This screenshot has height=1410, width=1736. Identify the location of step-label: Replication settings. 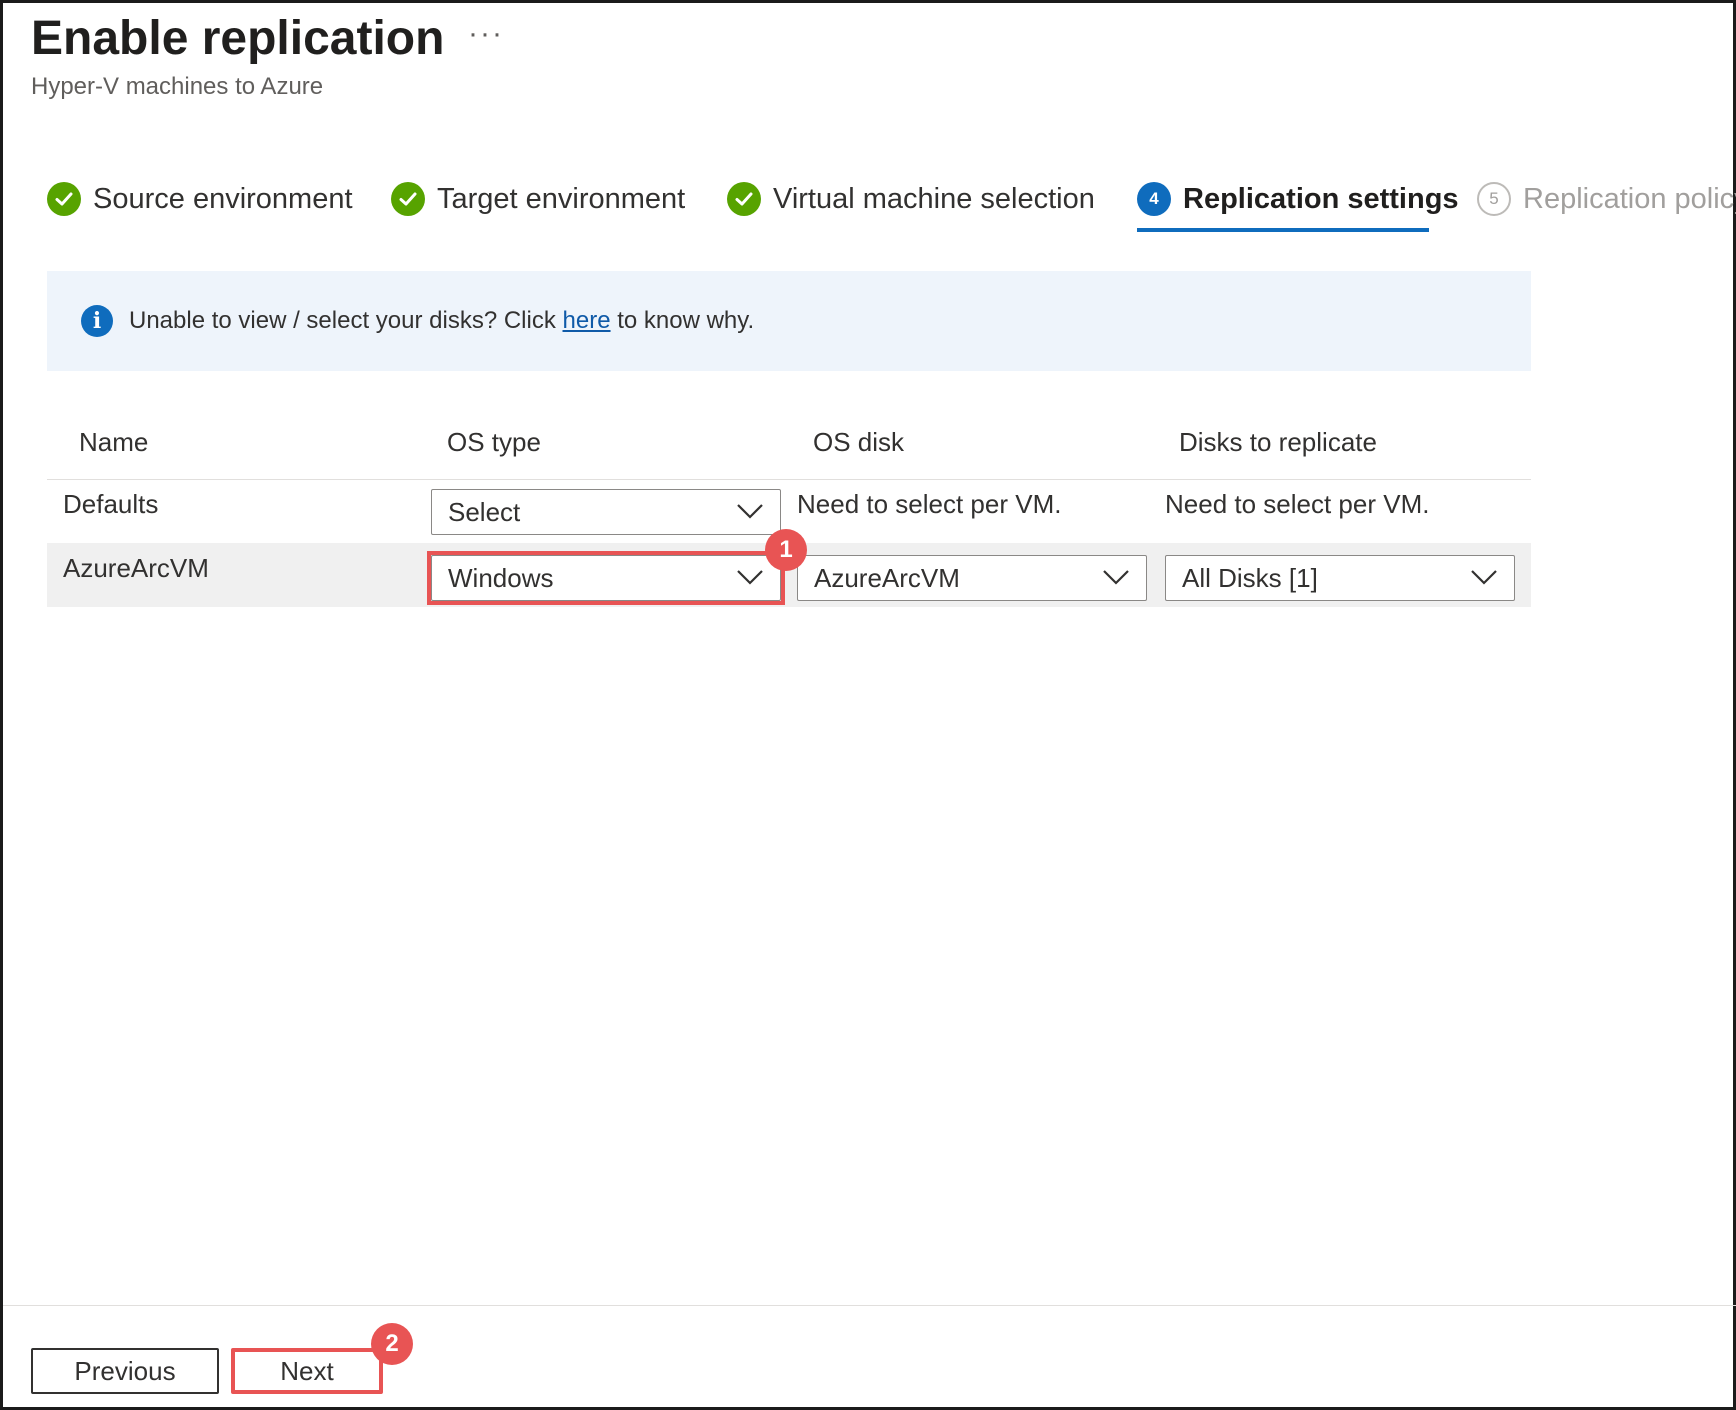
(1321, 198).